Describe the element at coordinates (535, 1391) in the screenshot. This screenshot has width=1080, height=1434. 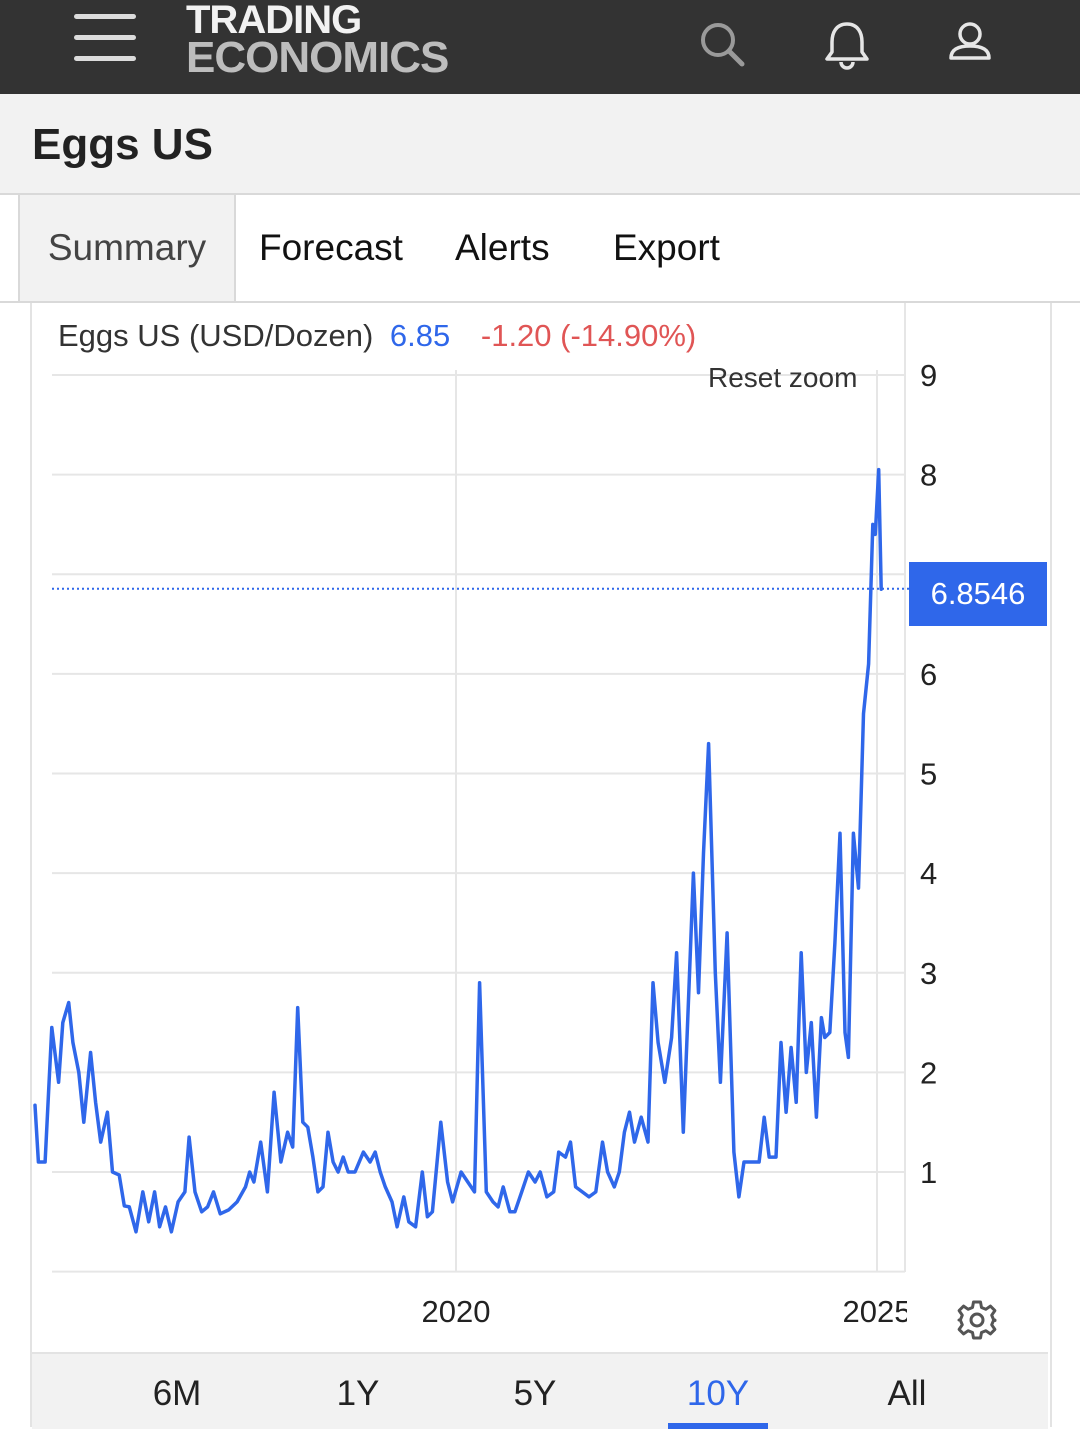
I see `range-5y-button: 5Y` at that location.